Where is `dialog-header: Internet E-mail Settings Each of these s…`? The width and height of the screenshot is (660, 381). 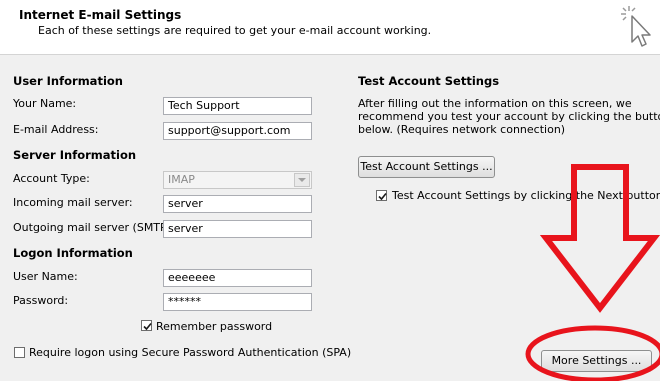
dialog-header: Internet E-mail Settings Each of these s… is located at coordinates (330, 27).